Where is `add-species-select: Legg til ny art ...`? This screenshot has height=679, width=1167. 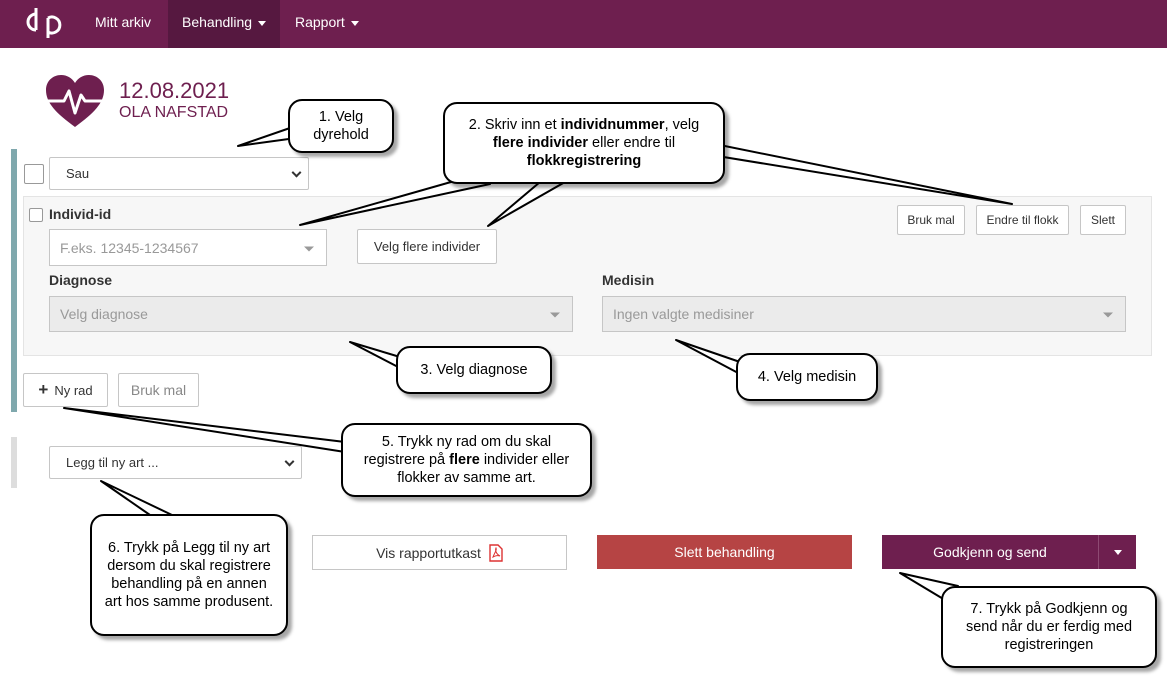 add-species-select: Legg til ny art ... is located at coordinates (175, 462).